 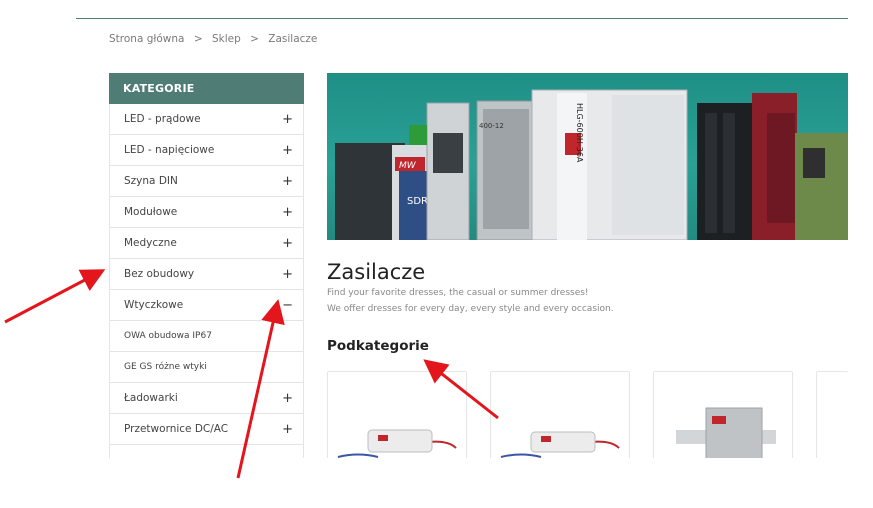 I want to click on sidebar-item-wtyczkowe: Wtyczkowe −, so click(x=206, y=305).